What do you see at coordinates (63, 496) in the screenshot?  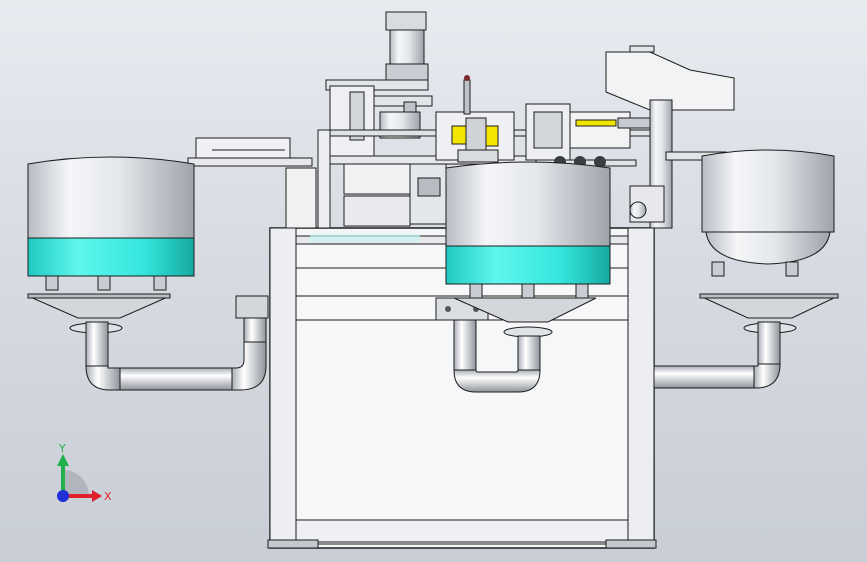 I see `z-axis-dot` at bounding box center [63, 496].